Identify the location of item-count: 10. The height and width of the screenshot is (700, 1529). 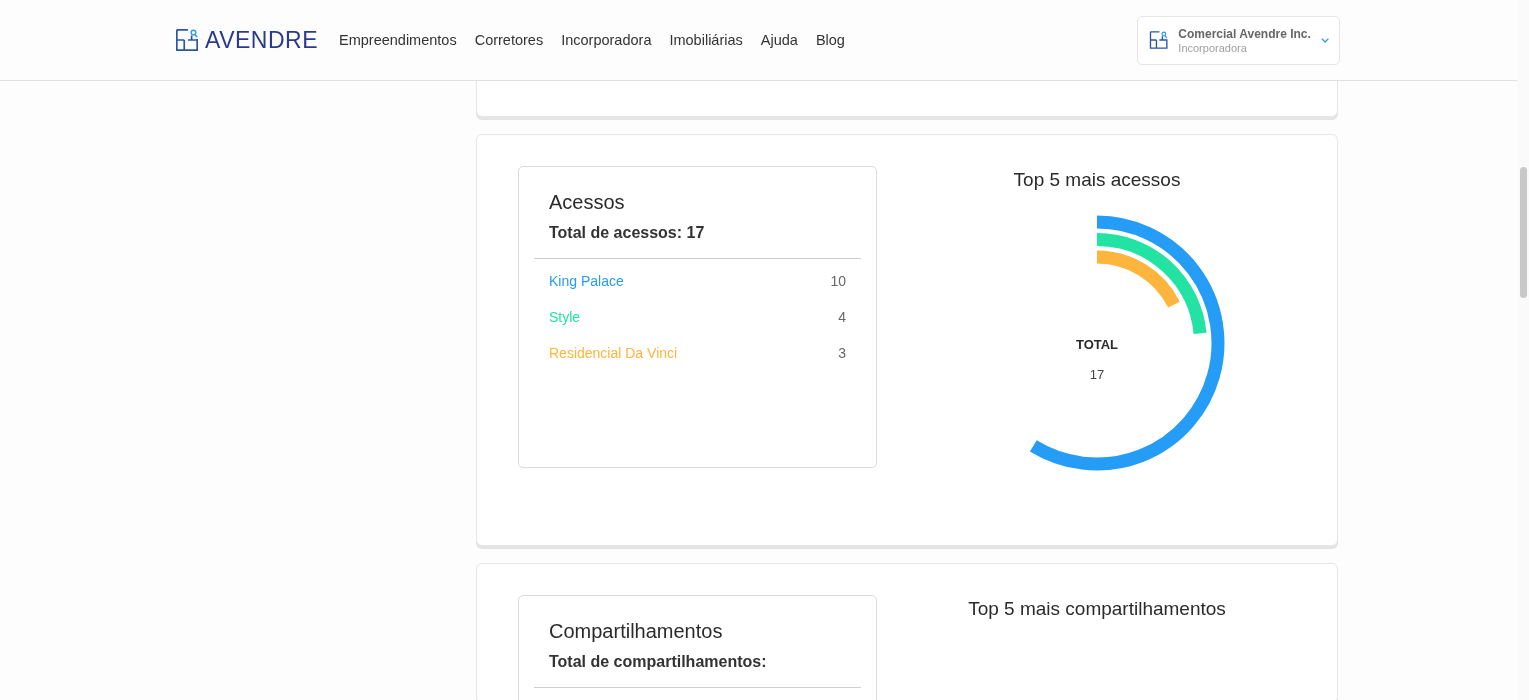
(838, 281).